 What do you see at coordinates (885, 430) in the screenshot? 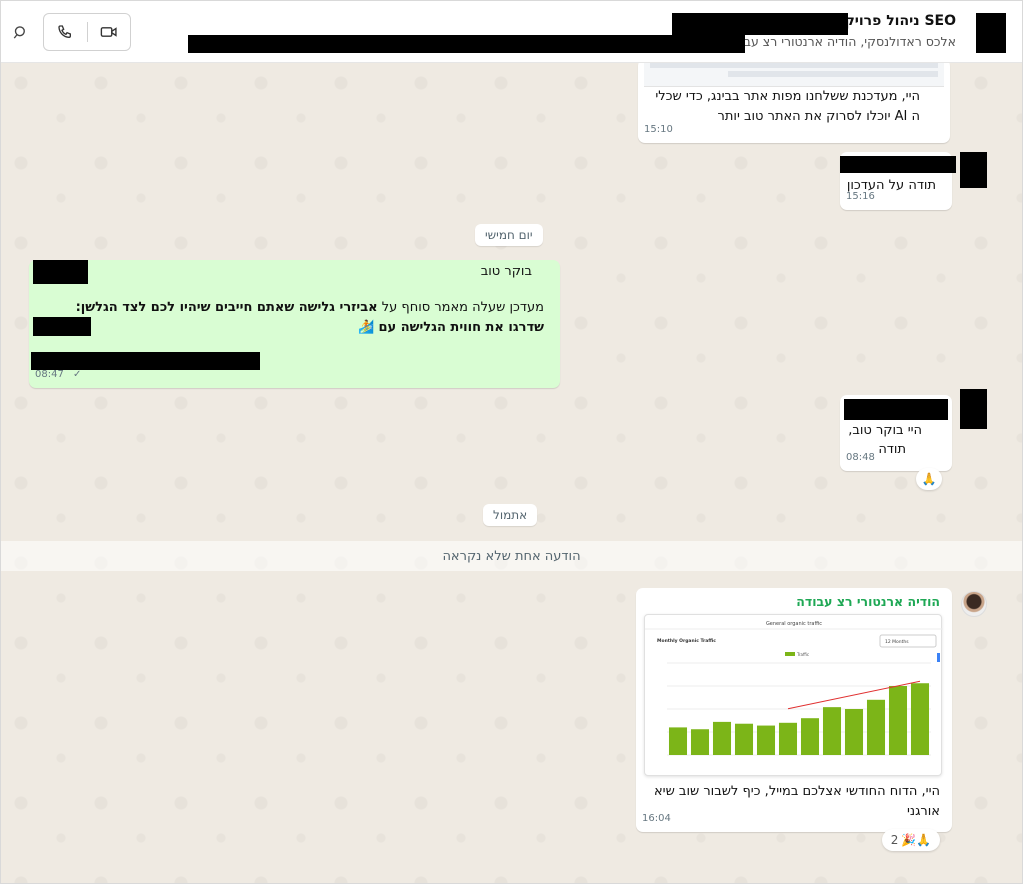
I see `message-text-line-1: היי בוקר טוב,` at bounding box center [885, 430].